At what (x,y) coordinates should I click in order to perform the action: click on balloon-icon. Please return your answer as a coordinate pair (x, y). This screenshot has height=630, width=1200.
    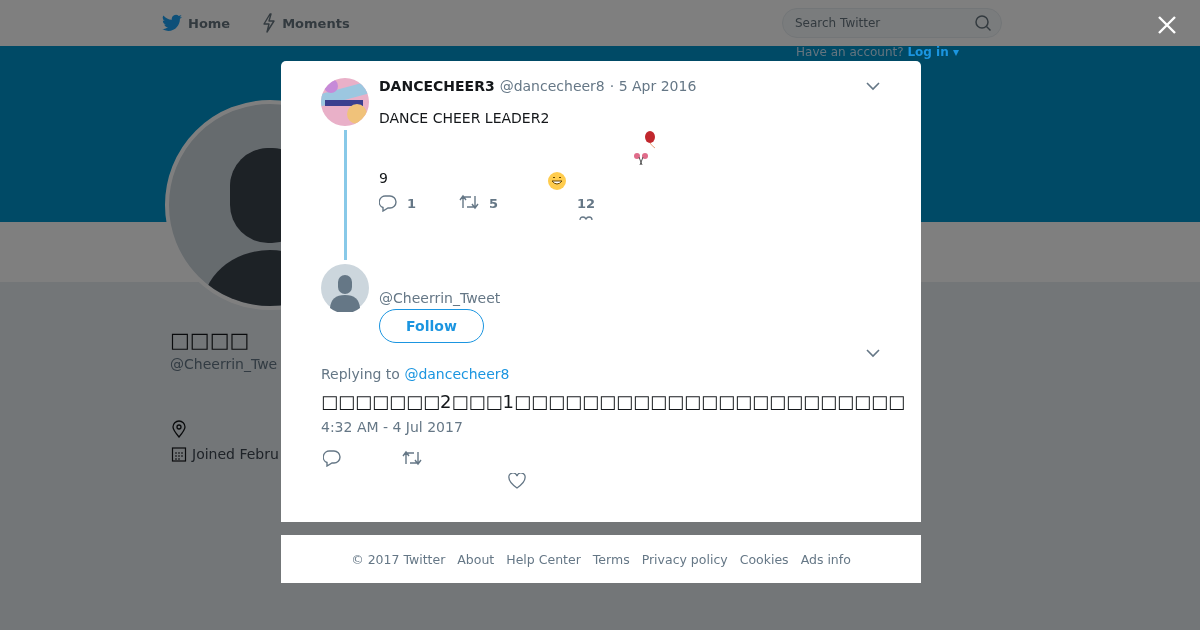
    Looking at the image, I should click on (650, 140).